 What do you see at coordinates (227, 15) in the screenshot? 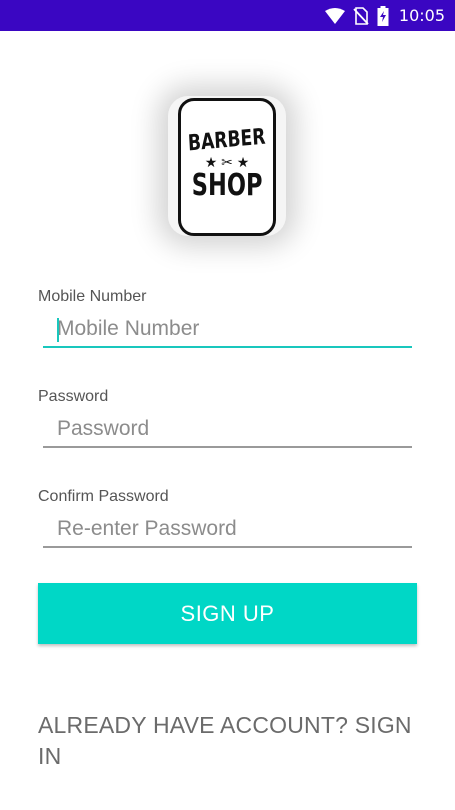
I see `status-bar: 10:05` at bounding box center [227, 15].